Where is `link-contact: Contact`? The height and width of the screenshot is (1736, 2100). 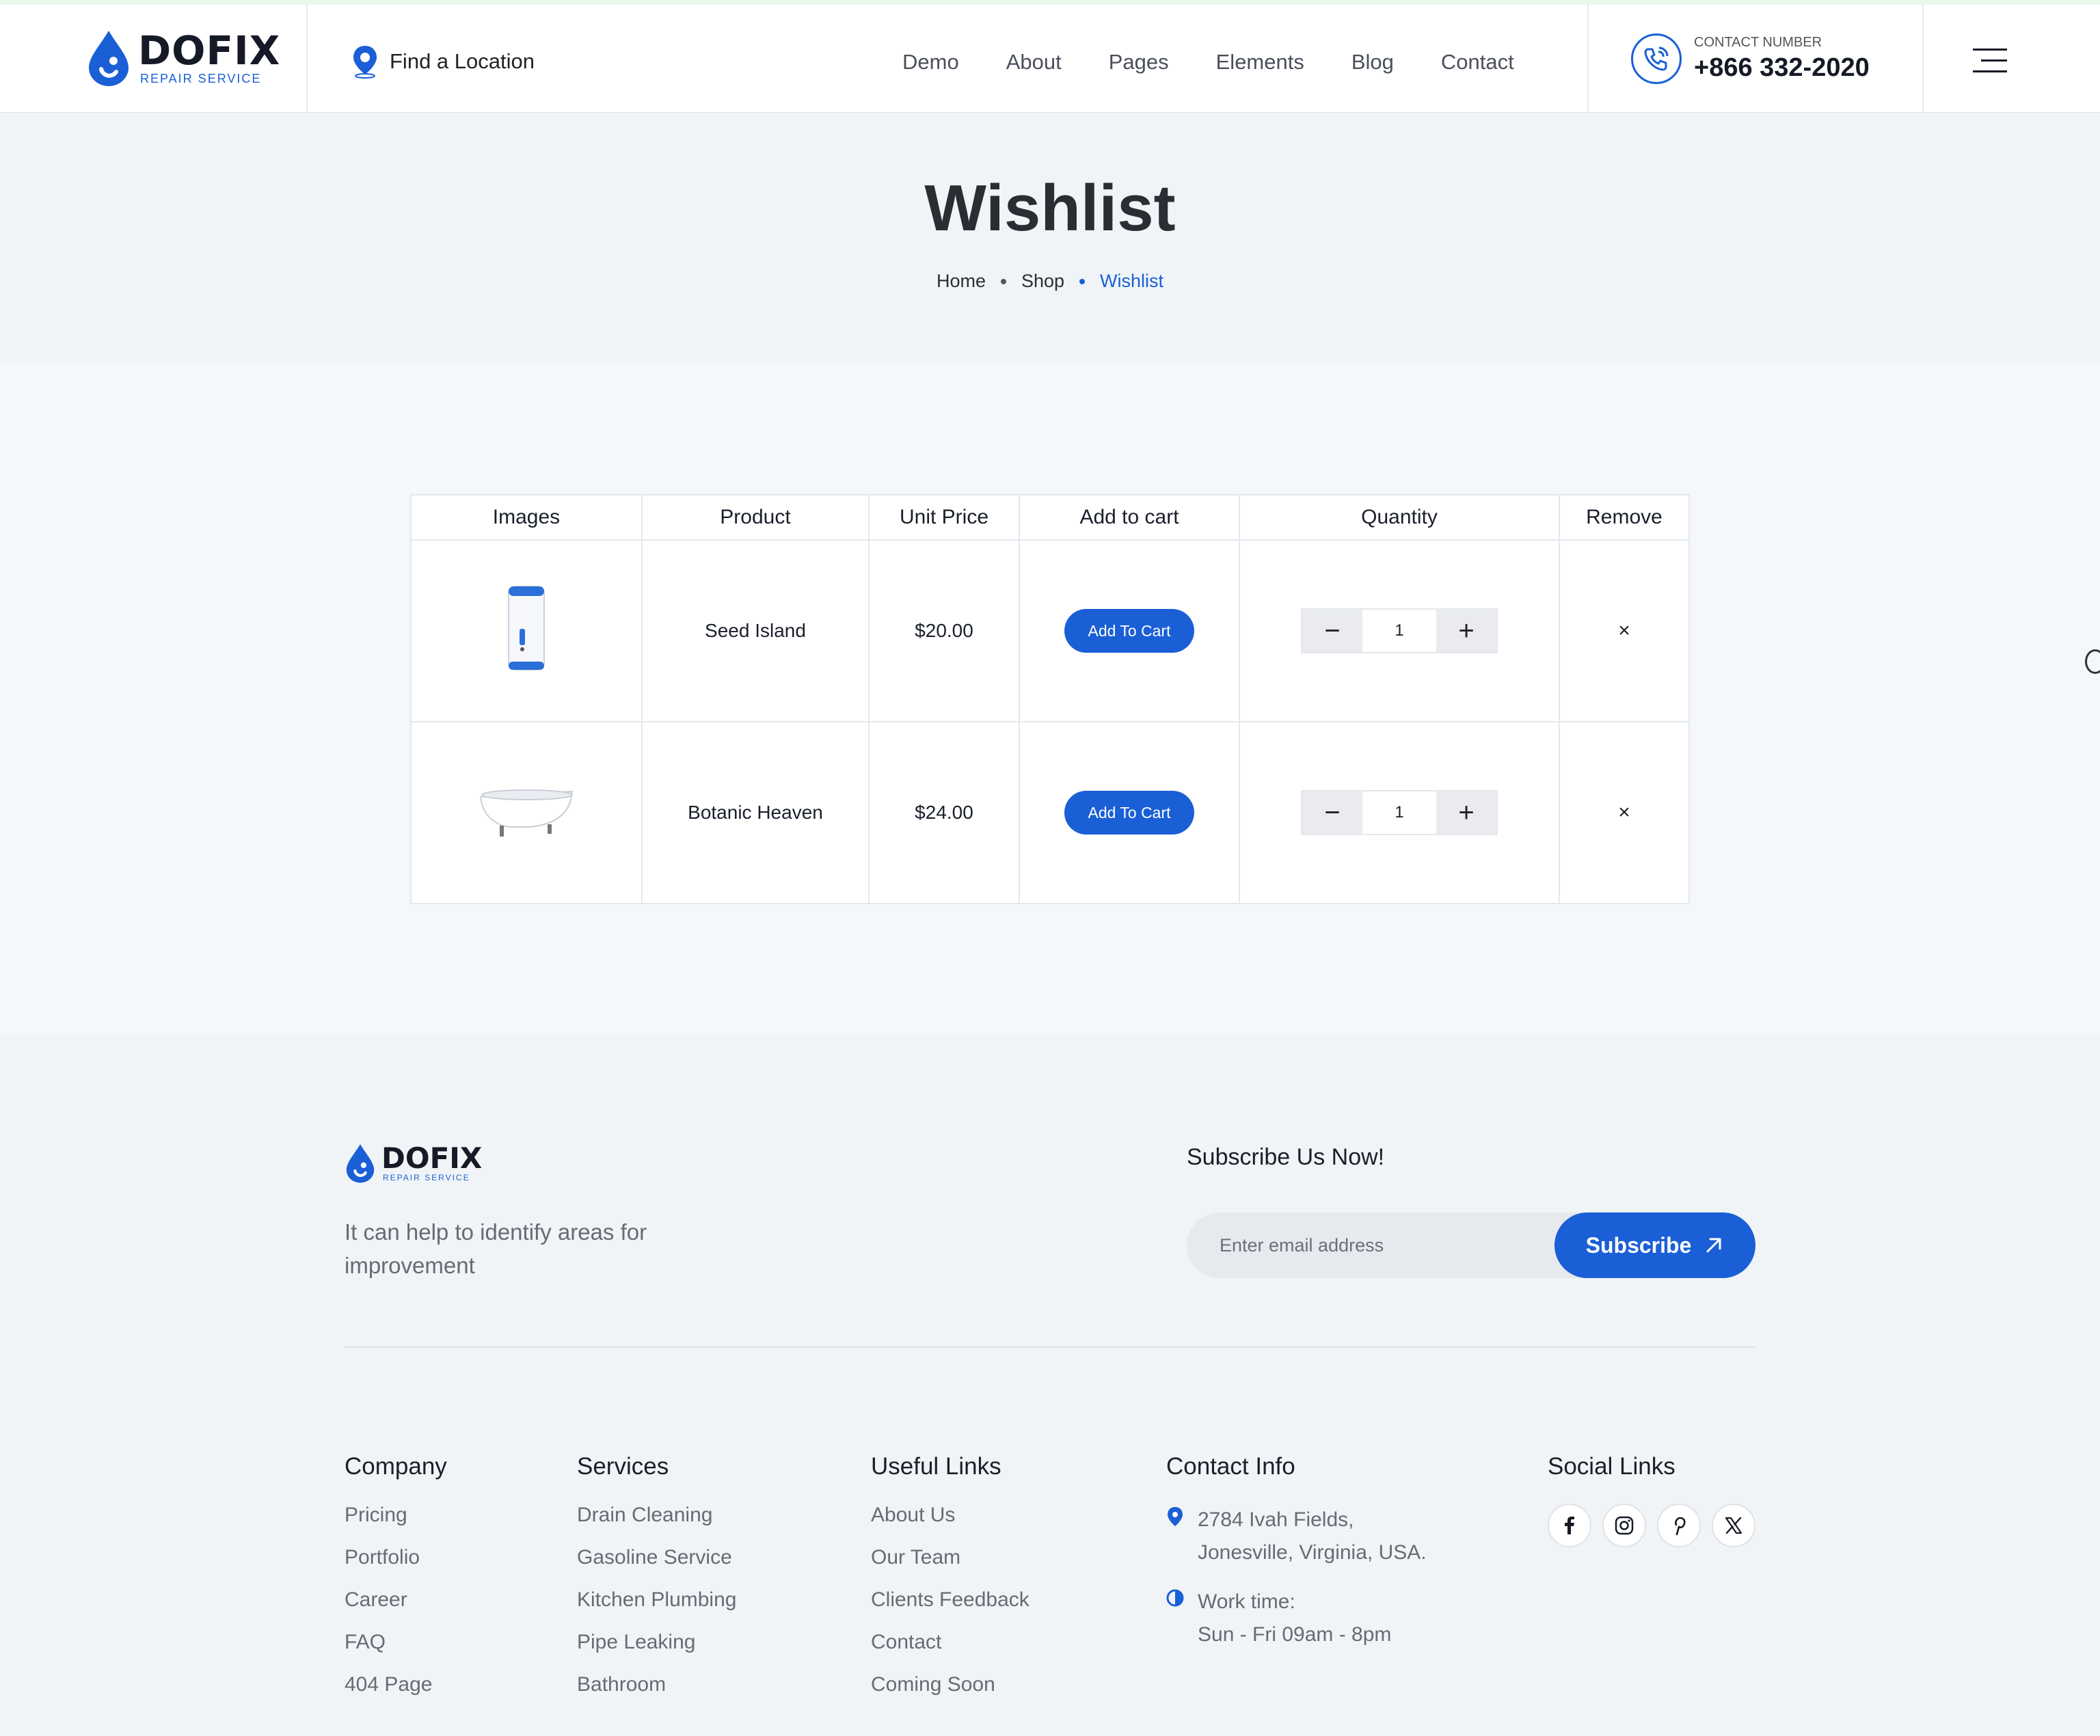 link-contact: Contact is located at coordinates (950, 1652).